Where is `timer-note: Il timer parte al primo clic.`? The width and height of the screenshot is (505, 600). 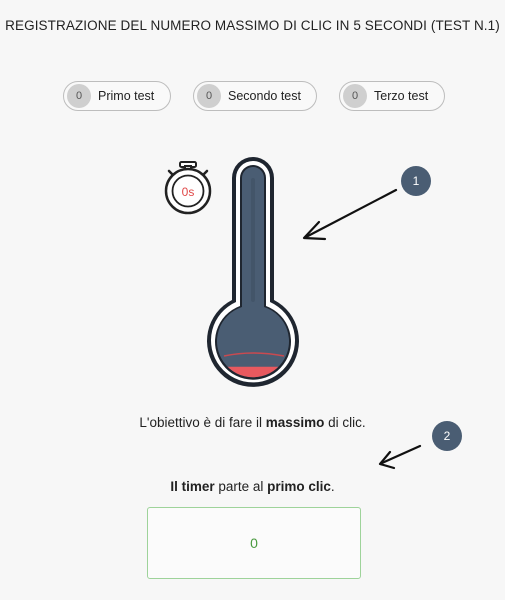
timer-note: Il timer parte al primo clic. is located at coordinates (252, 486).